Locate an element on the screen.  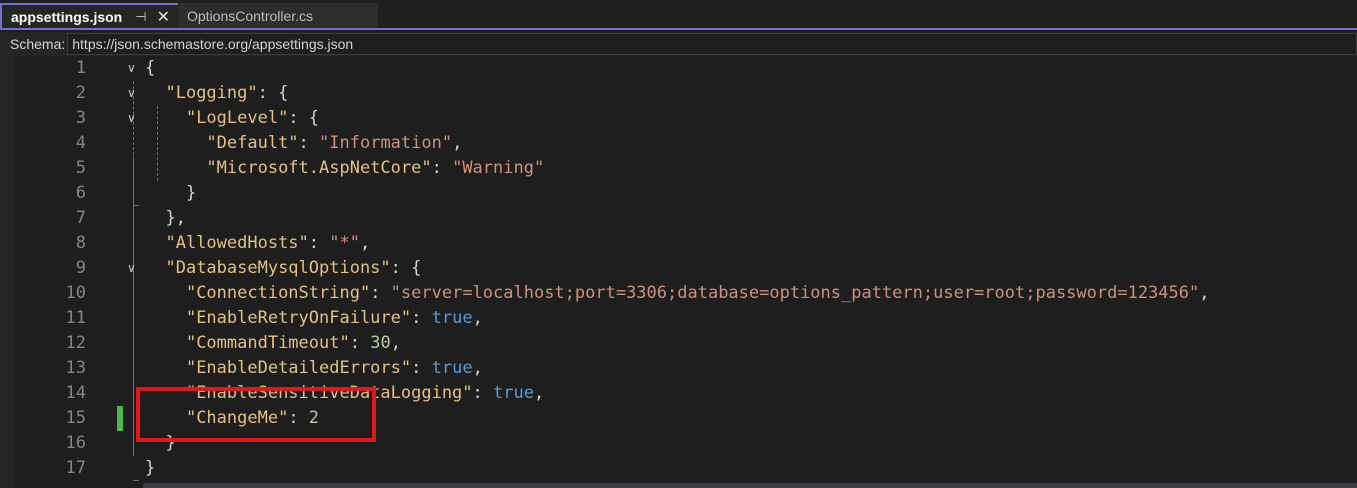
tab-label: OptionsController.cs is located at coordinates (250, 15).